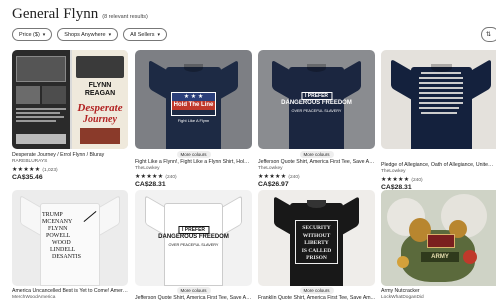 This screenshot has height=301, width=496. What do you see at coordinates (100, 93) in the screenshot?
I see `poster-text: REAGAN` at bounding box center [100, 93].